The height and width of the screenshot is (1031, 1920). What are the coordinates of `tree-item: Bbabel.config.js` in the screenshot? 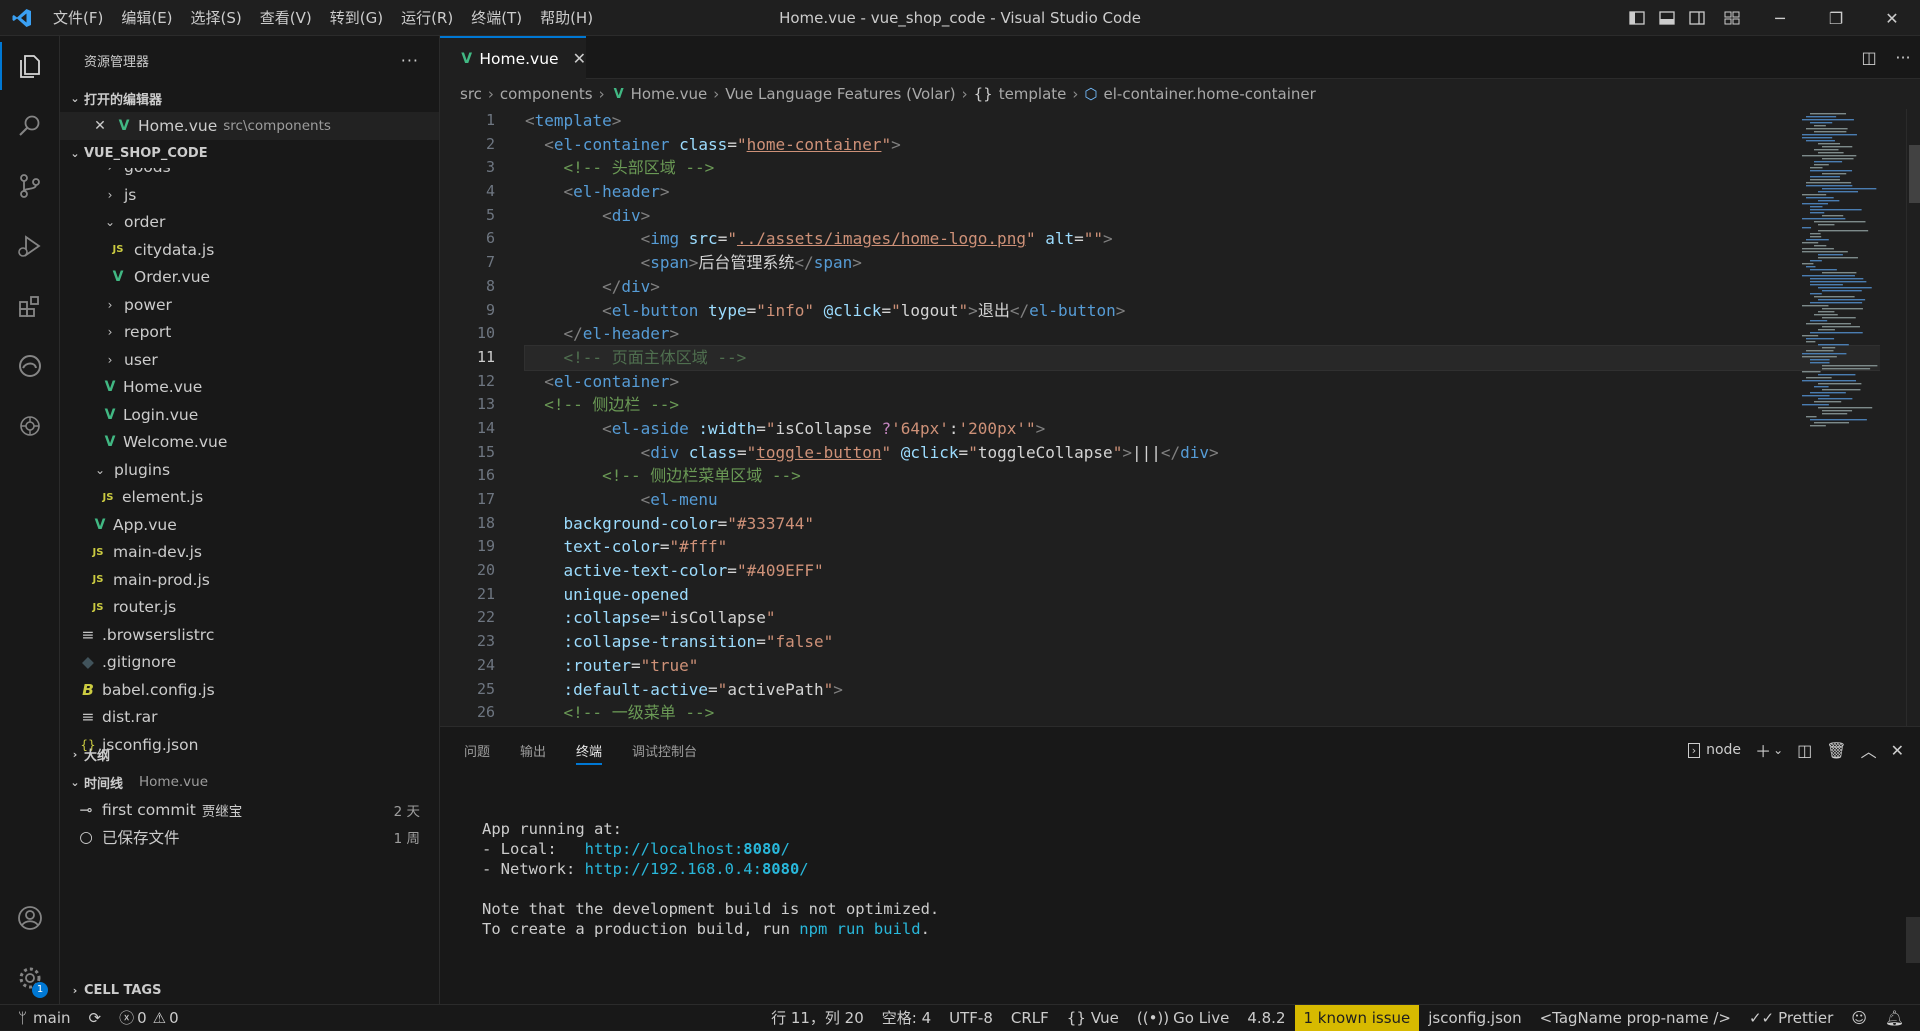 It's located at (249, 690).